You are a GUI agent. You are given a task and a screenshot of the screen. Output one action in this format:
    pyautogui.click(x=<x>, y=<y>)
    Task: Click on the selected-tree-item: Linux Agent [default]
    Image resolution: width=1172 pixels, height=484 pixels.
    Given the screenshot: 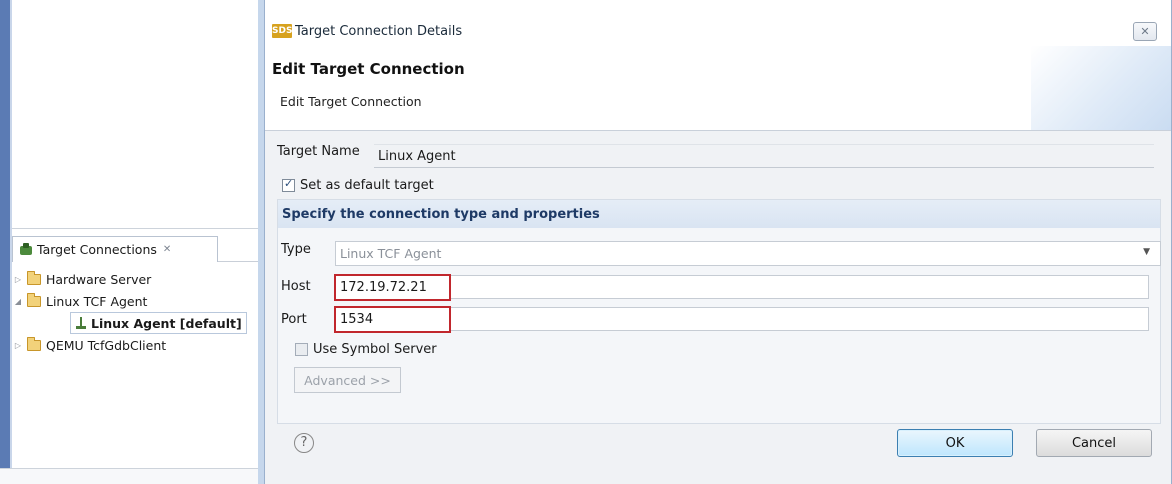 What is the action you would take?
    pyautogui.click(x=158, y=323)
    